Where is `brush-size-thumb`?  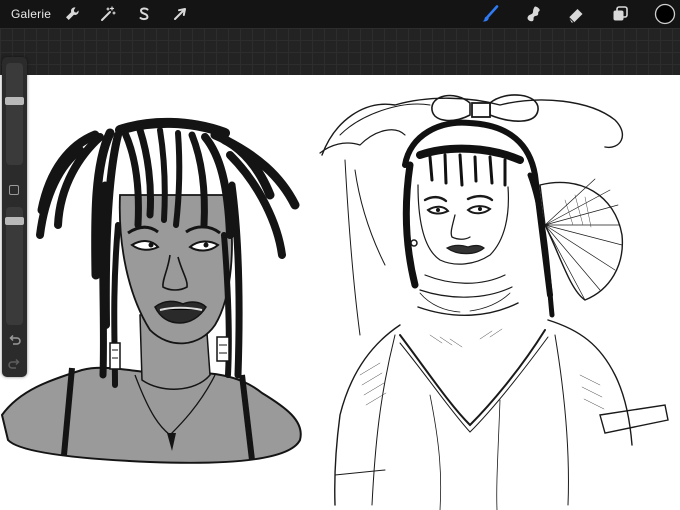 brush-size-thumb is located at coordinates (14, 101).